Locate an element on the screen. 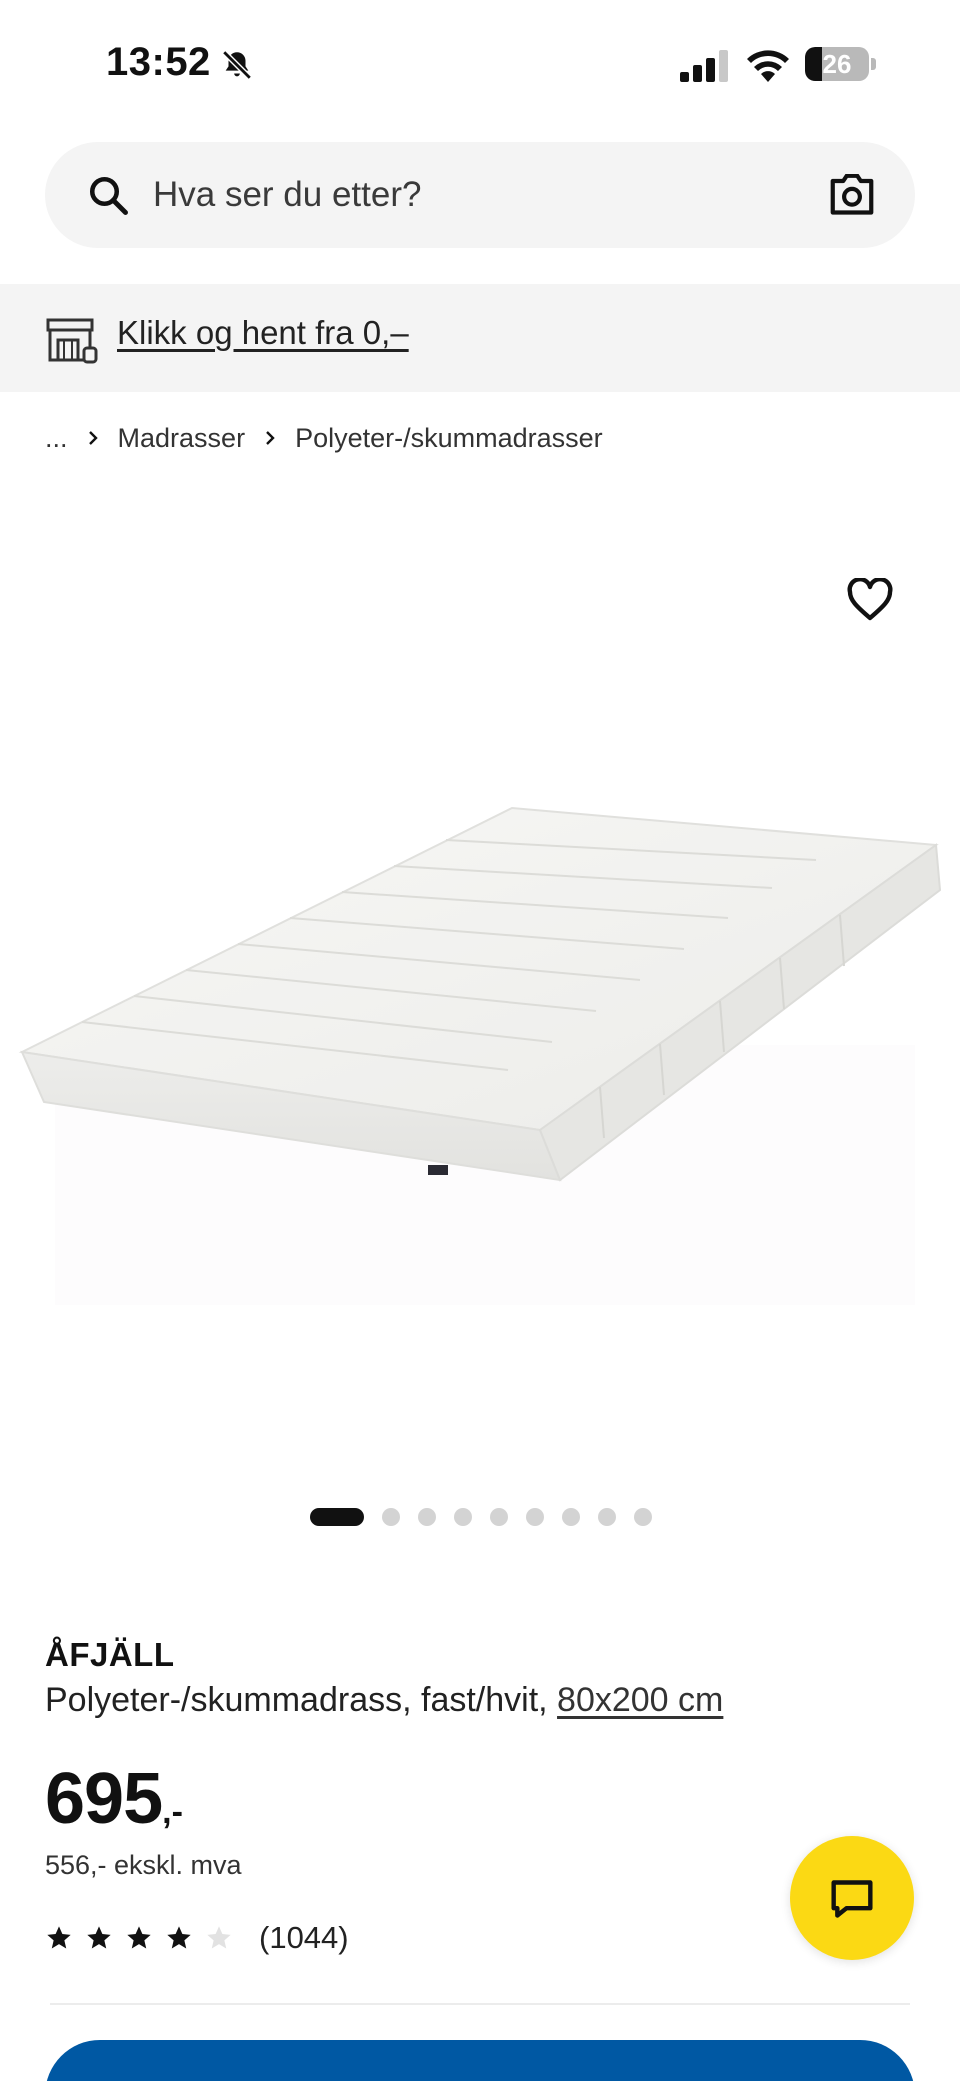 The height and width of the screenshot is (2081, 960). add-to-cart-button is located at coordinates (480, 2060).